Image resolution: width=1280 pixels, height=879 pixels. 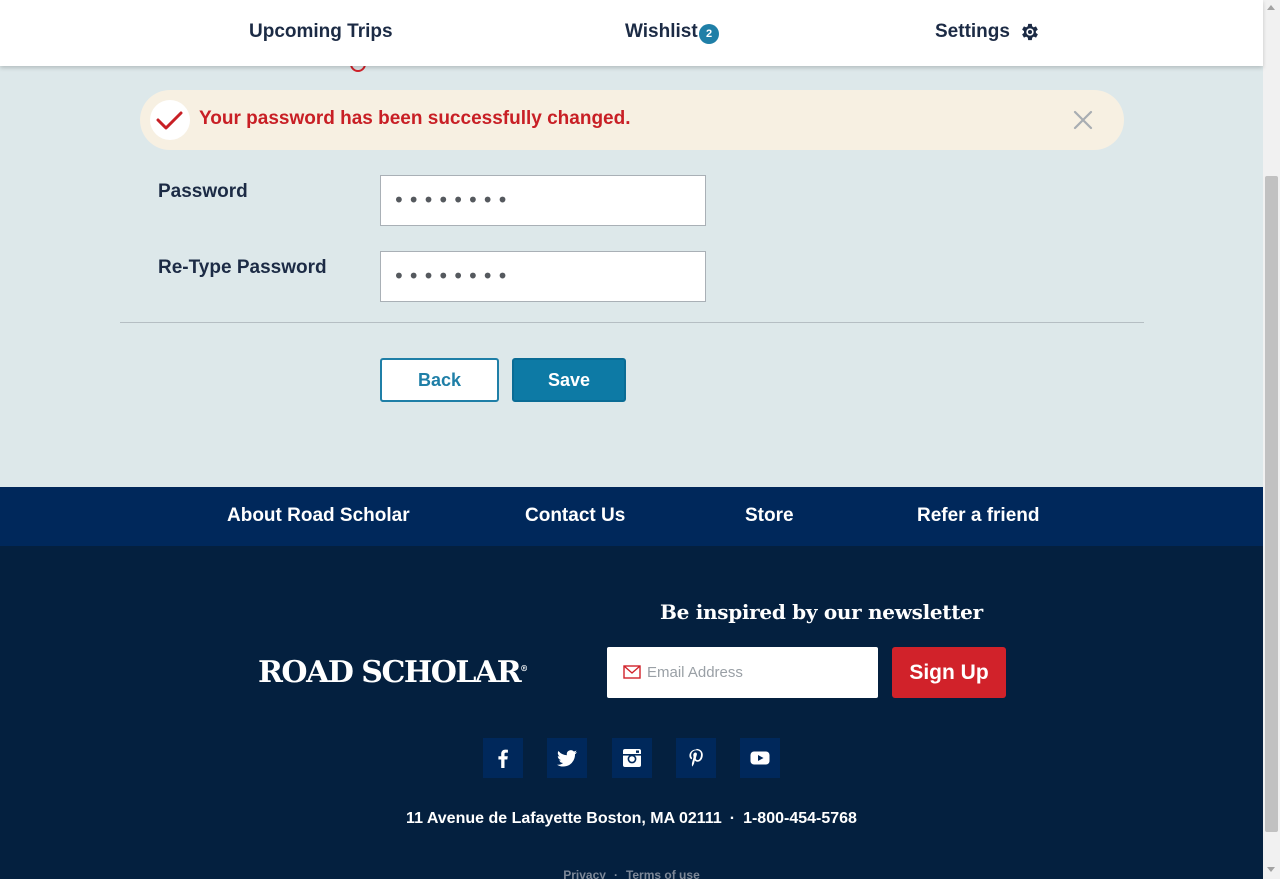 I want to click on youtube-icon, so click(x=760, y=758).